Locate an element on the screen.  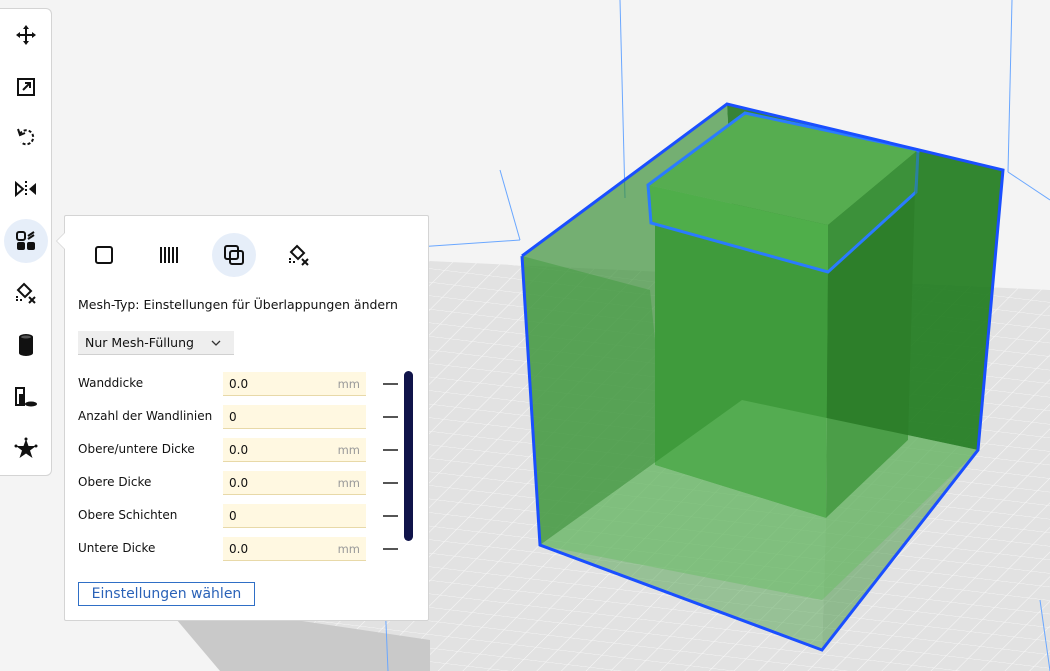
setting-row: Obere/untere Dicke 0.0 mm is located at coordinates (238, 450).